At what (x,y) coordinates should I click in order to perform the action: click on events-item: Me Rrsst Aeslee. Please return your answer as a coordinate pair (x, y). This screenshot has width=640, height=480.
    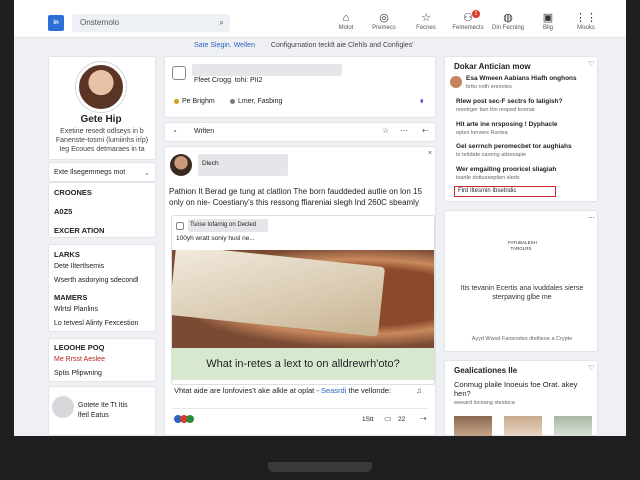
    Looking at the image, I should click on (79, 359).